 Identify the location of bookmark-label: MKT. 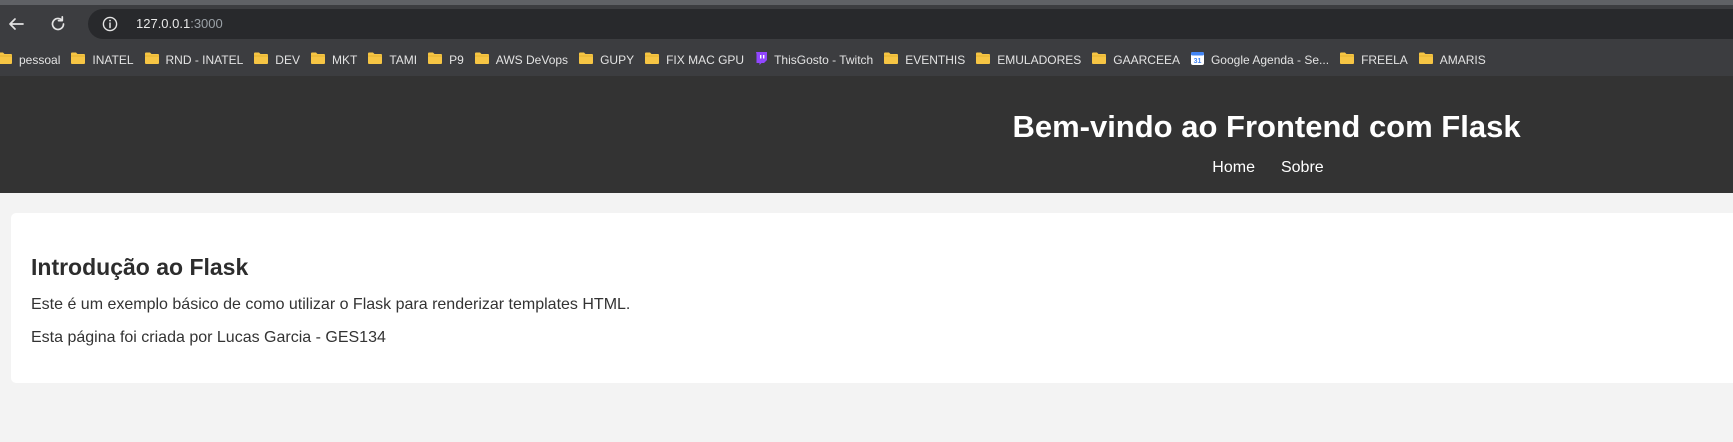
(344, 59).